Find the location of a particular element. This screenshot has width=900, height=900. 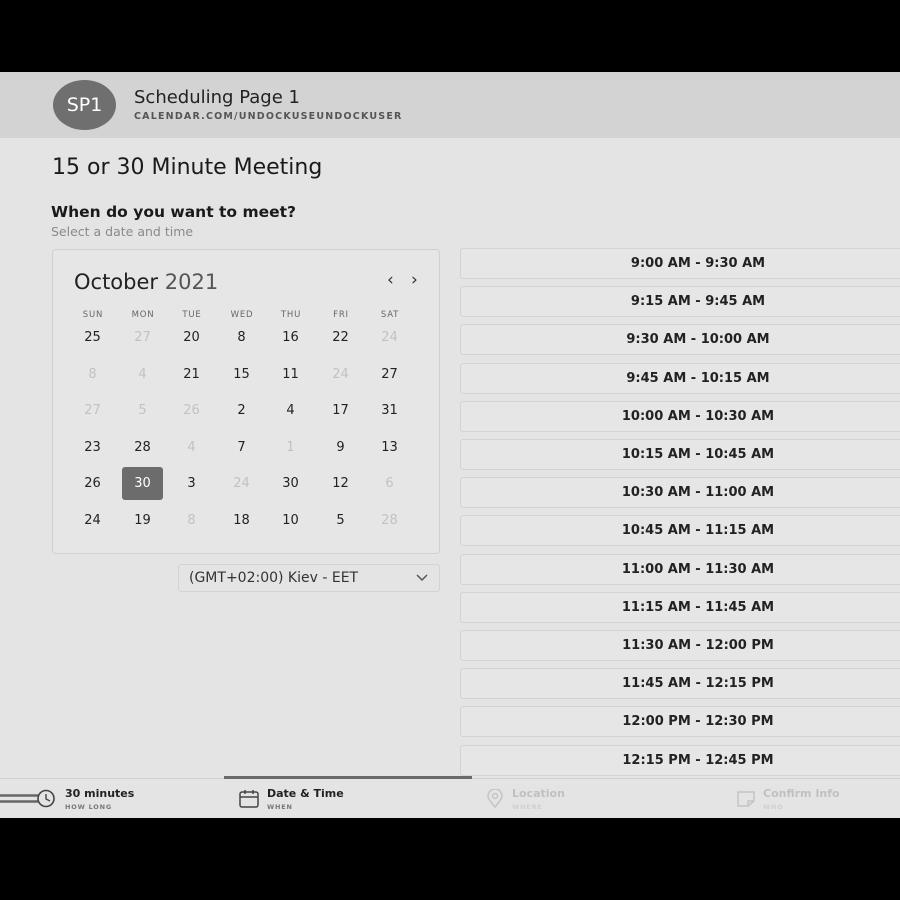

step-location-label: Location is located at coordinates (538, 793).